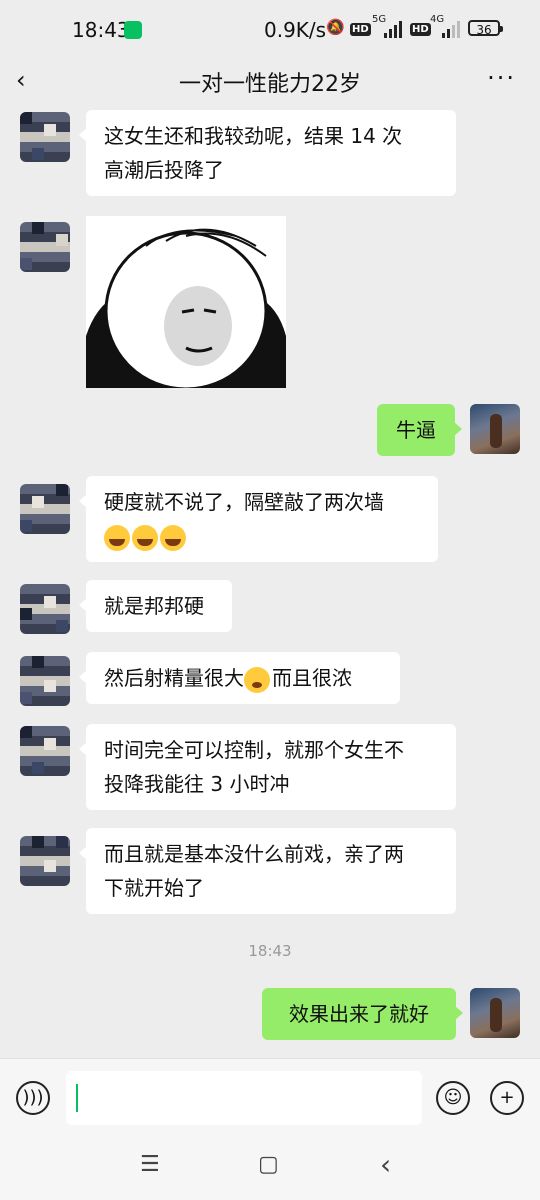 The height and width of the screenshot is (1200, 540). Describe the element at coordinates (244, 502) in the screenshot. I see `message-text: 硬度就不说了，隔壁敲了两次墙` at that location.